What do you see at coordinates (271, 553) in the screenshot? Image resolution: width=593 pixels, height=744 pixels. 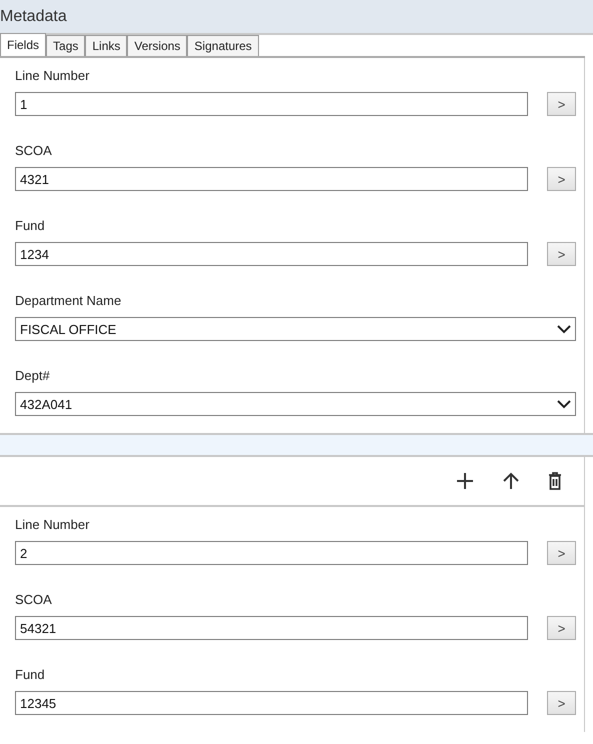 I see `text-field: 2` at bounding box center [271, 553].